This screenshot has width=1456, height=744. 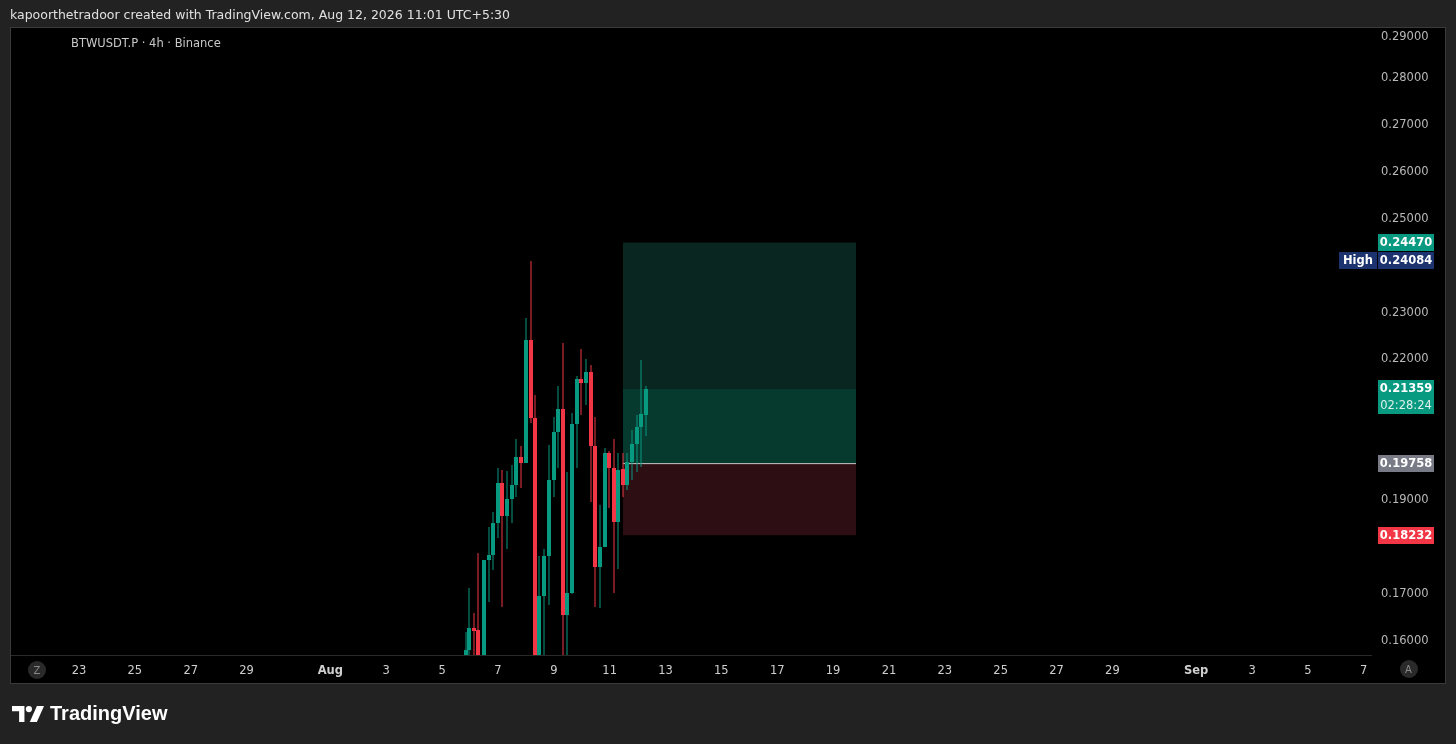 I want to click on time-tick: Aug, so click(x=330, y=670).